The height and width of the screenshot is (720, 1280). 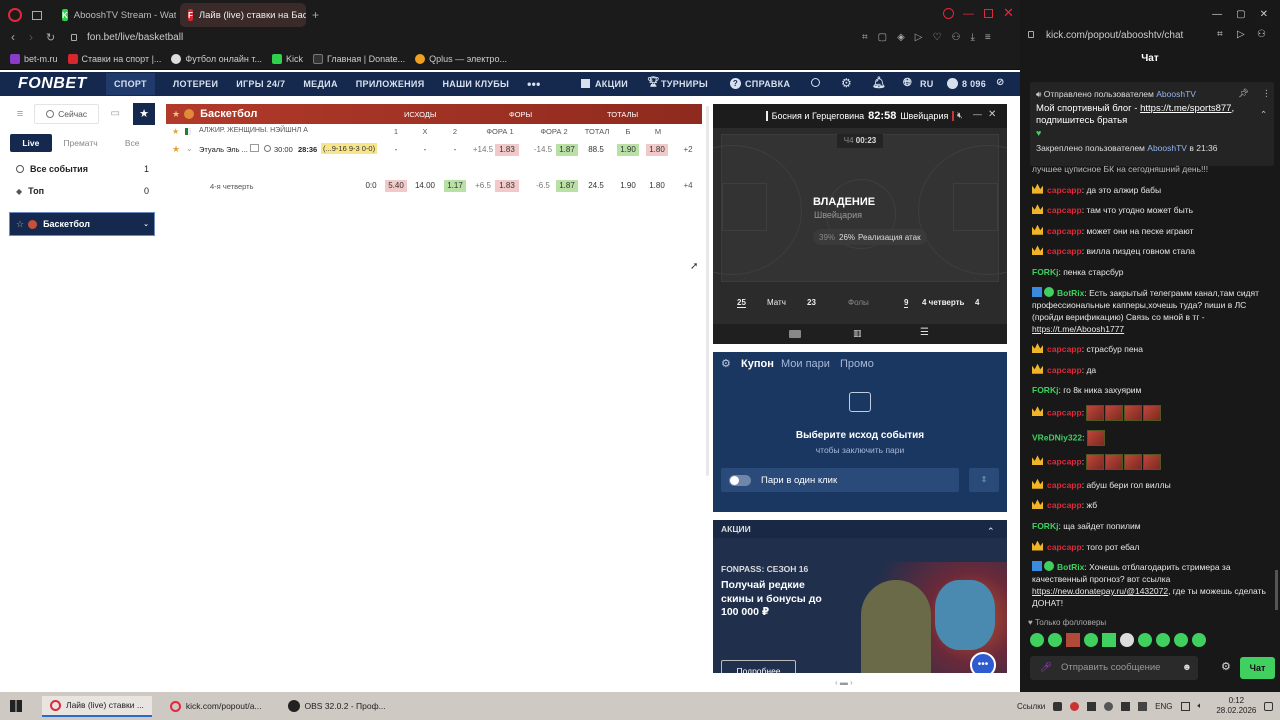 I want to click on league-star-icon: ★, so click(x=175, y=131).